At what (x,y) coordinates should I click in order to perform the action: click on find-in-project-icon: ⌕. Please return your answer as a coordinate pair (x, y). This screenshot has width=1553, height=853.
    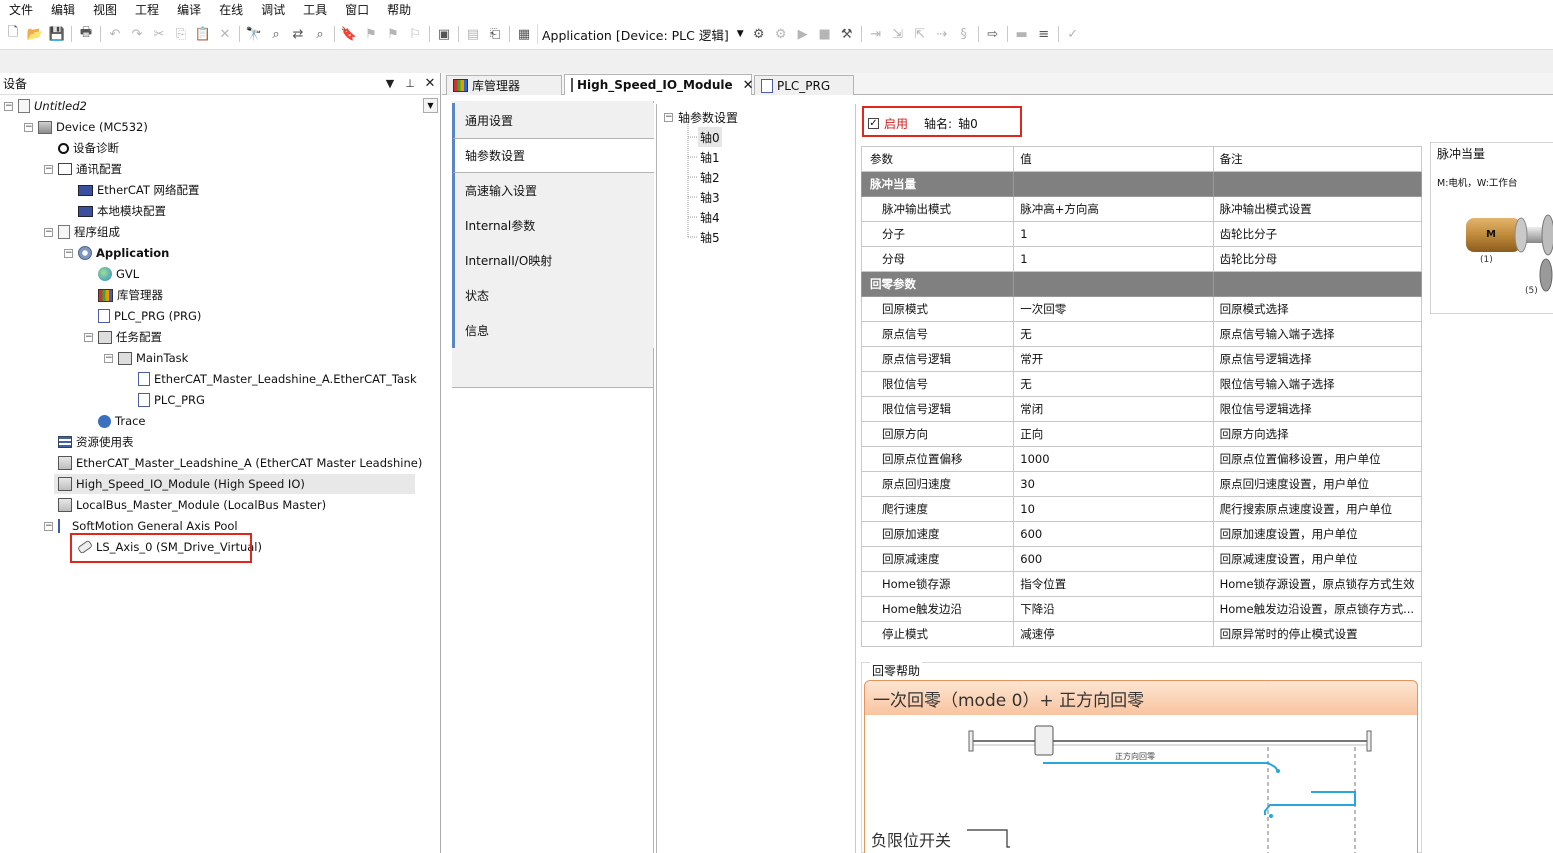
    Looking at the image, I should click on (320, 34).